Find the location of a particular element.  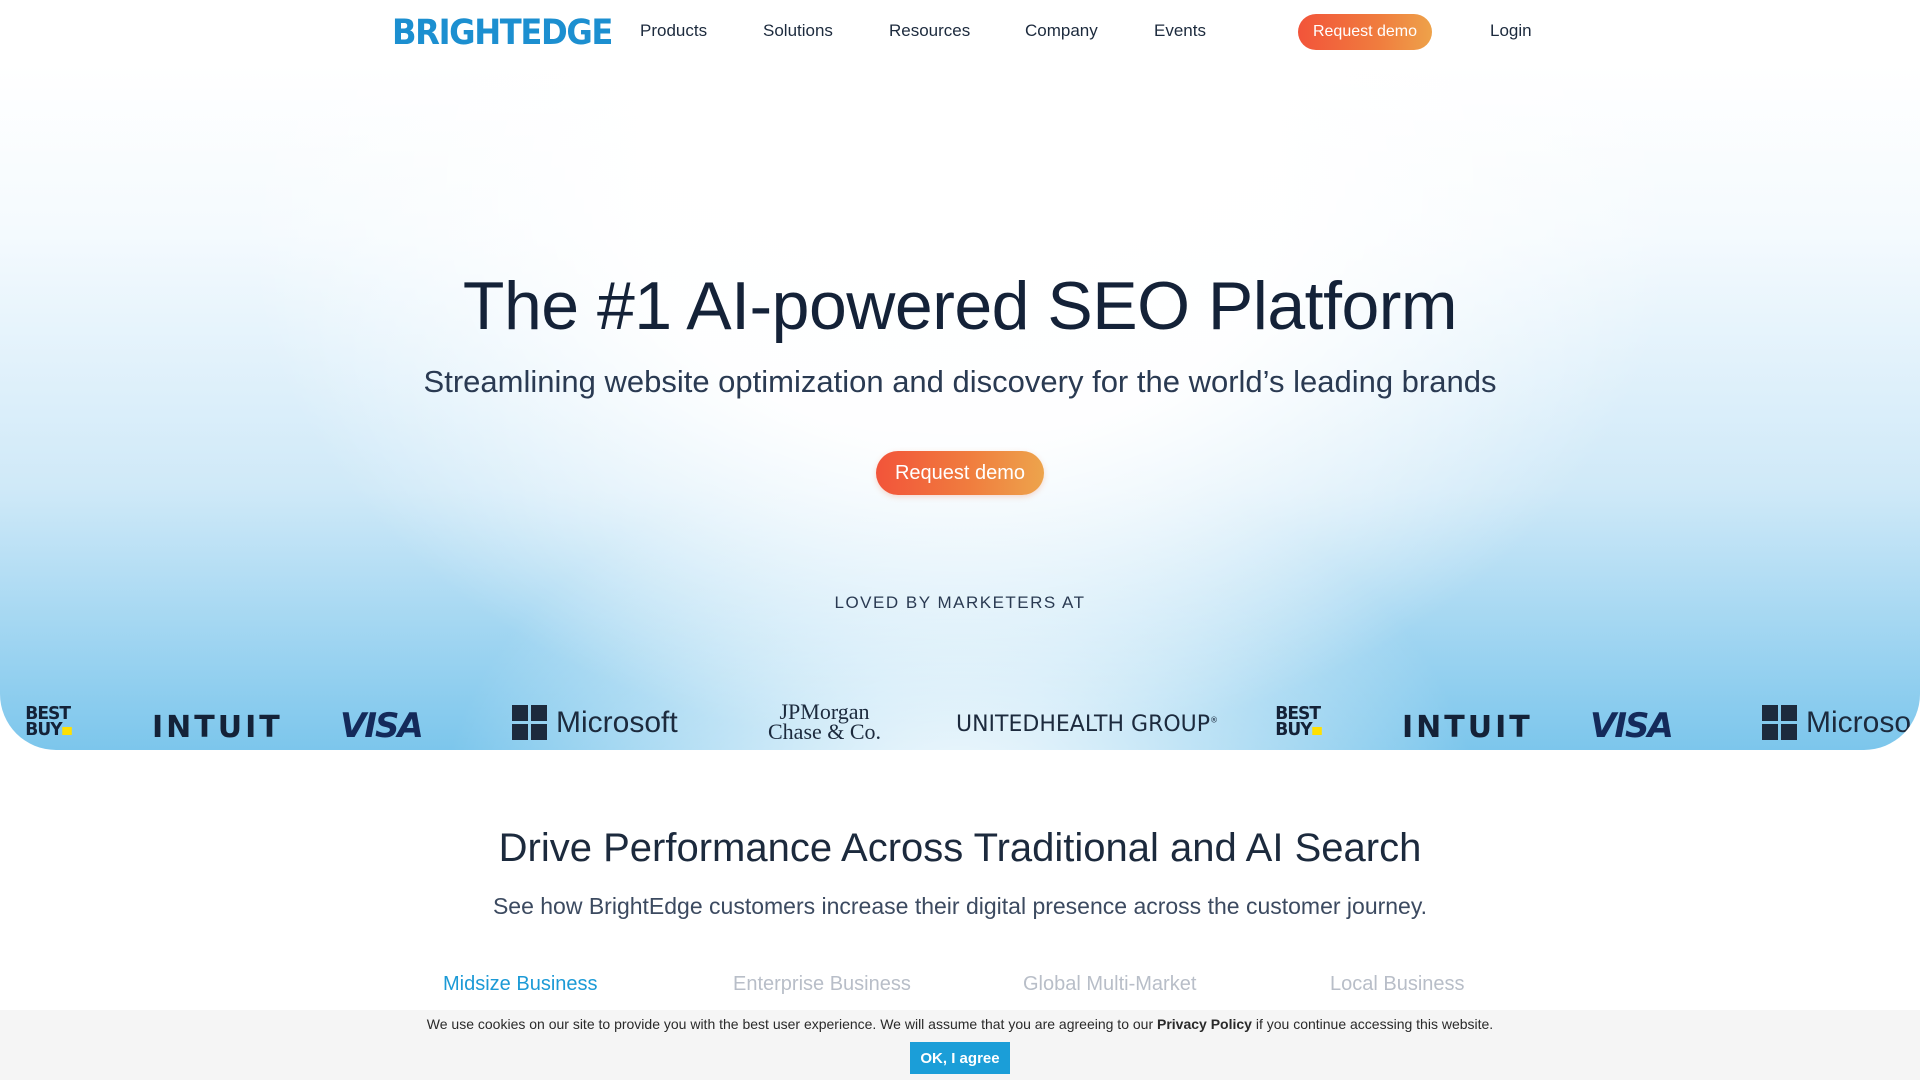

header-request-demo-button: Request demo is located at coordinates (1365, 32).